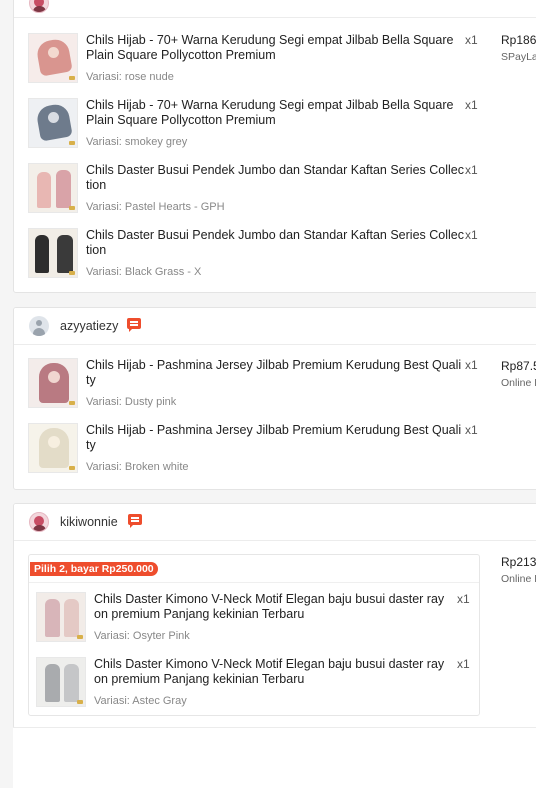  Describe the element at coordinates (518, 40) in the screenshot. I see `order-total-price: Rp186` at that location.